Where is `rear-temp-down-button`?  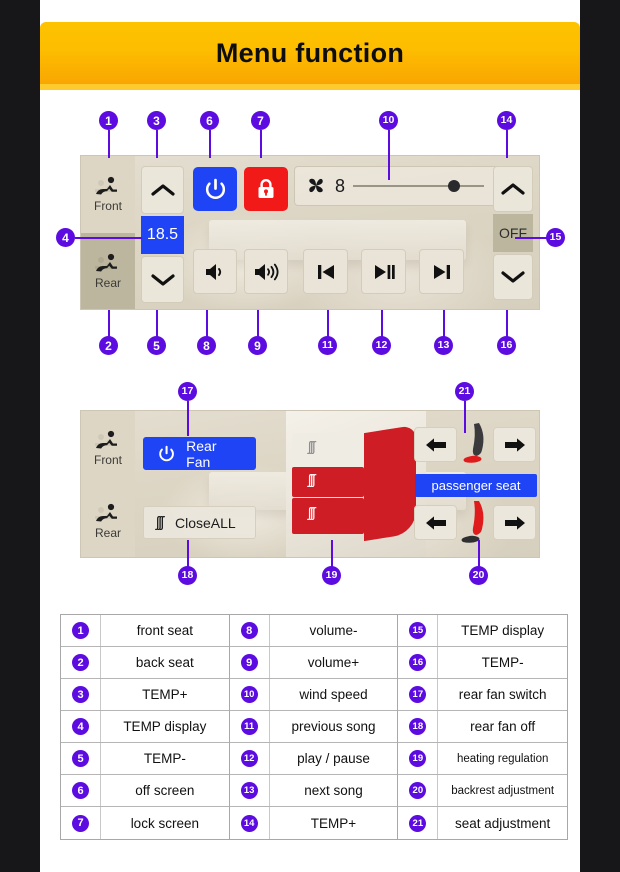
rear-temp-down-button is located at coordinates (513, 277).